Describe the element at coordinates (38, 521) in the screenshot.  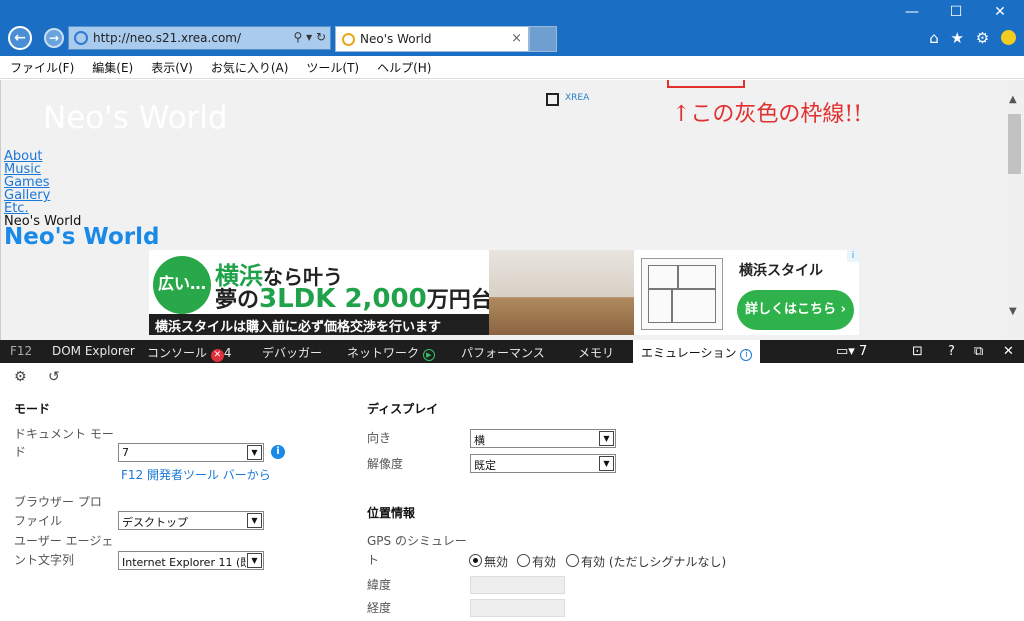
I see `browser-profile-label-2: ファイル` at that location.